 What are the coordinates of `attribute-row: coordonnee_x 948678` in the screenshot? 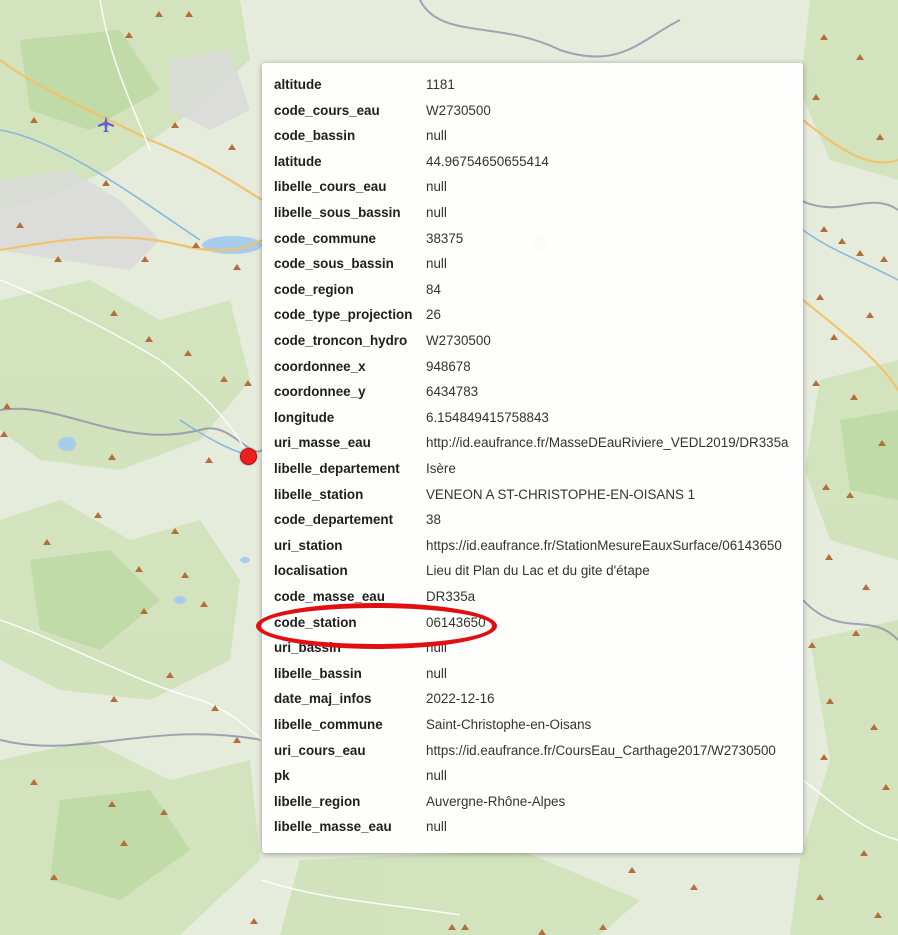 It's located at (531, 367).